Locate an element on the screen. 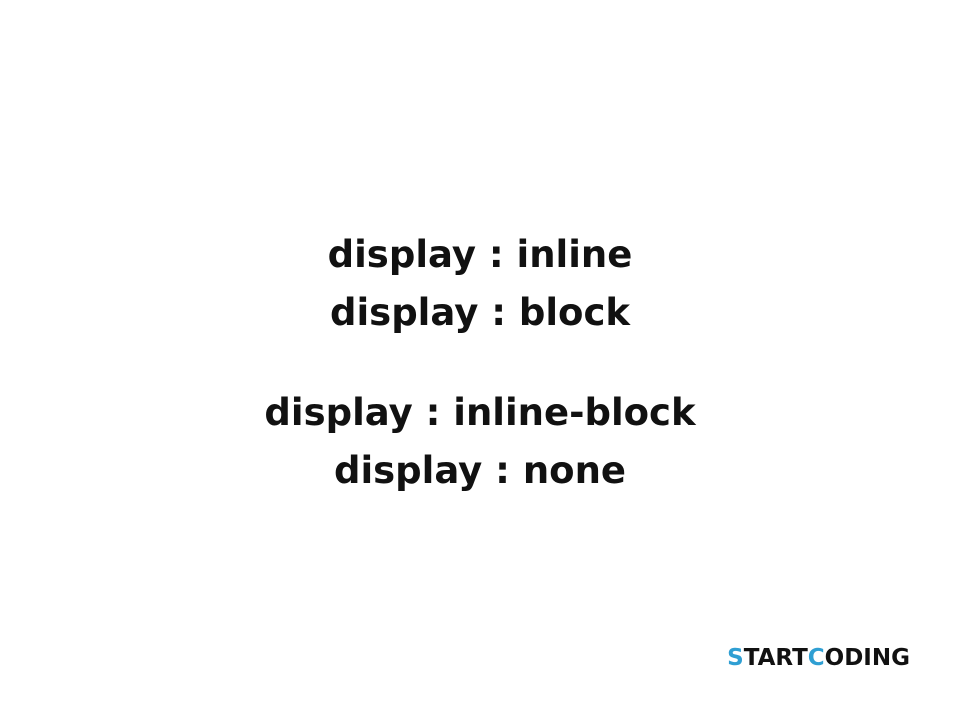 The image size is (960, 720). display-inline-line: display : inline is located at coordinates (480, 254).